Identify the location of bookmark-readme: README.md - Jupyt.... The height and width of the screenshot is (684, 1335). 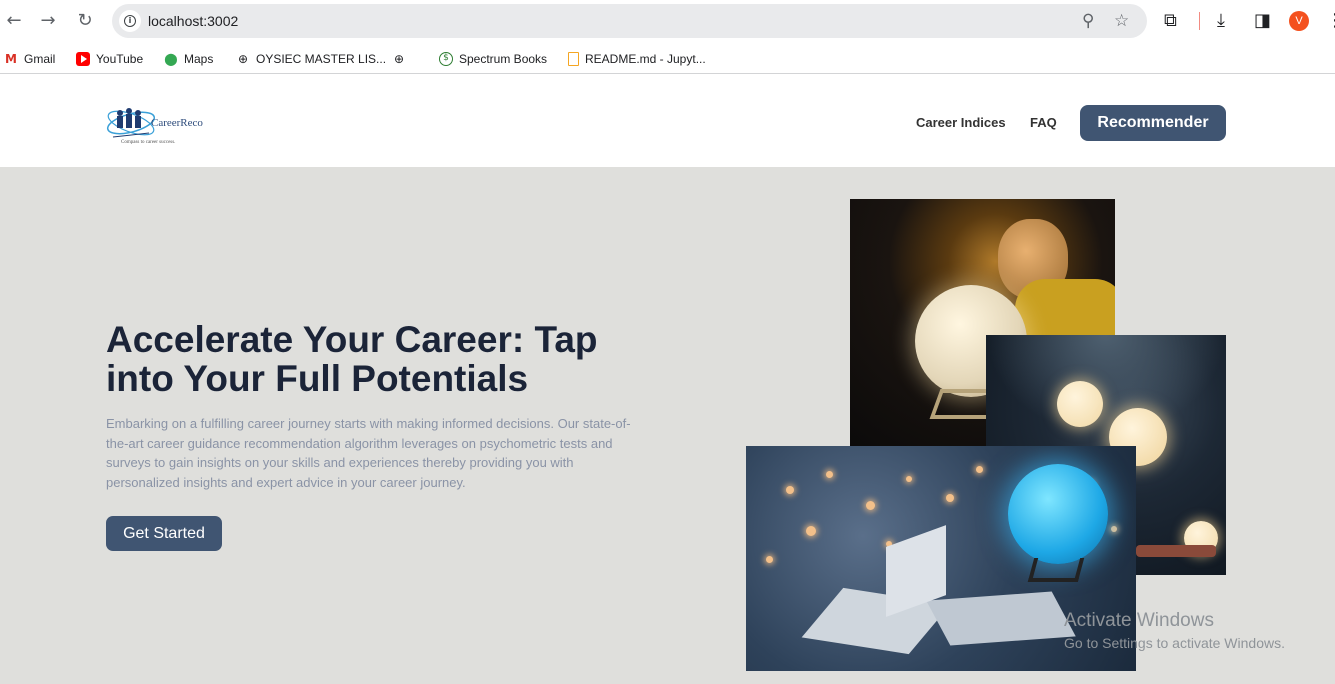
(637, 59).